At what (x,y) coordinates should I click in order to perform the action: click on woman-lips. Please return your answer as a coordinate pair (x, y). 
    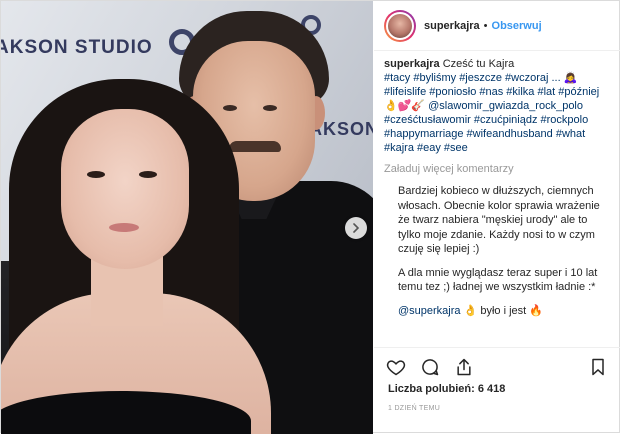
    Looking at the image, I should click on (124, 227).